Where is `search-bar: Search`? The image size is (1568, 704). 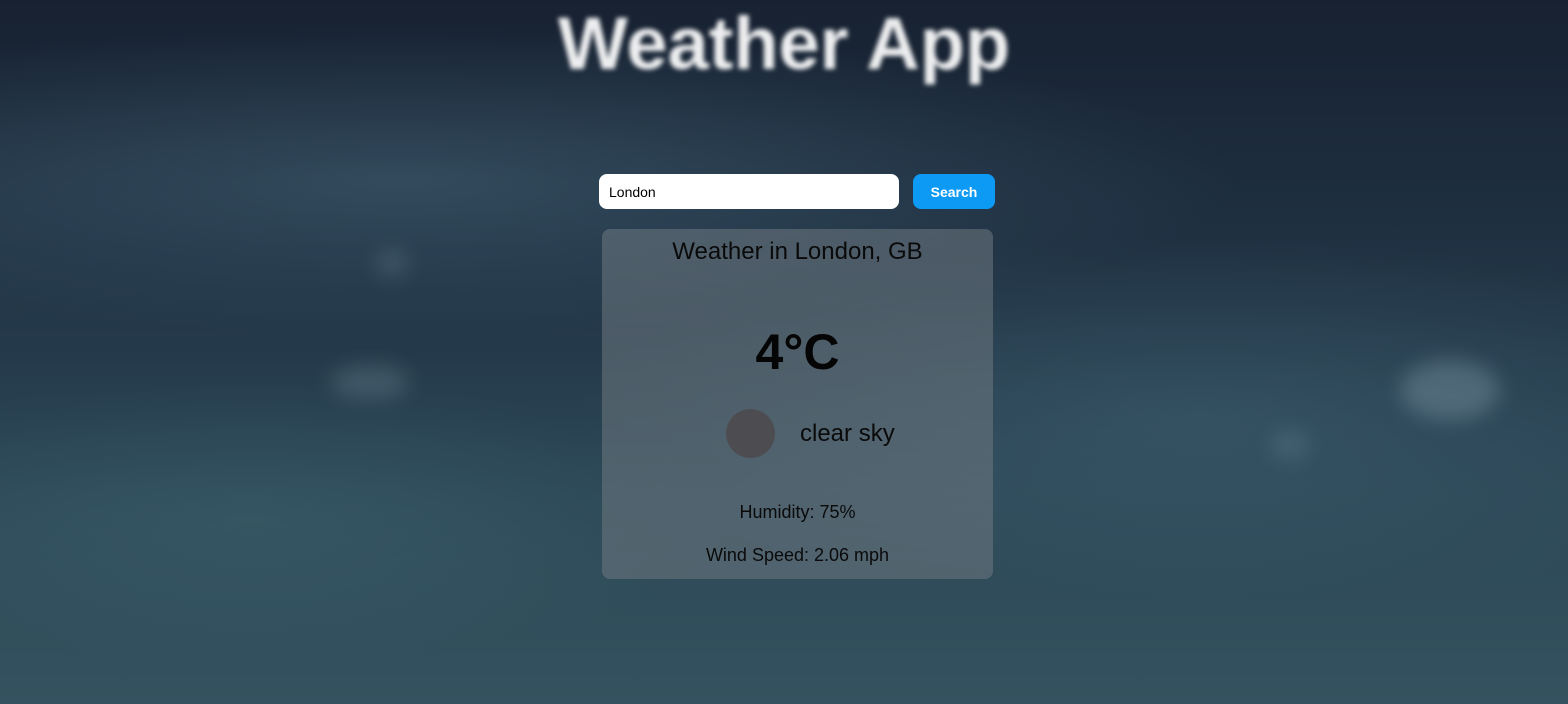
search-bar: Search is located at coordinates (797, 191).